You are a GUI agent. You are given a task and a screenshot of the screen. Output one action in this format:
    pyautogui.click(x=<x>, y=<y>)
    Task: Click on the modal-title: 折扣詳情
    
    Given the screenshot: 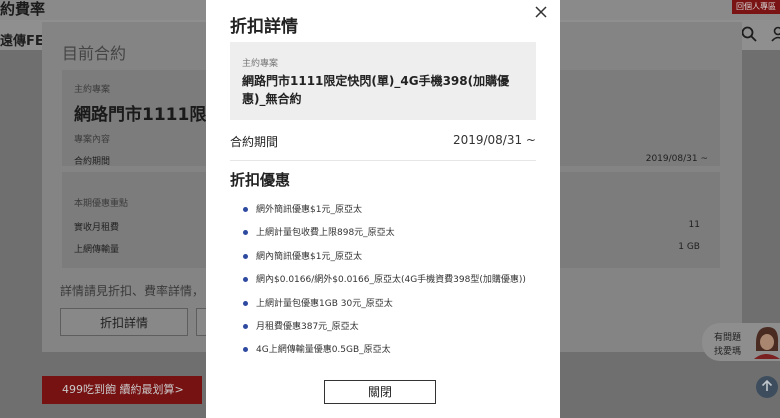 What is the action you would take?
    pyautogui.click(x=264, y=27)
    